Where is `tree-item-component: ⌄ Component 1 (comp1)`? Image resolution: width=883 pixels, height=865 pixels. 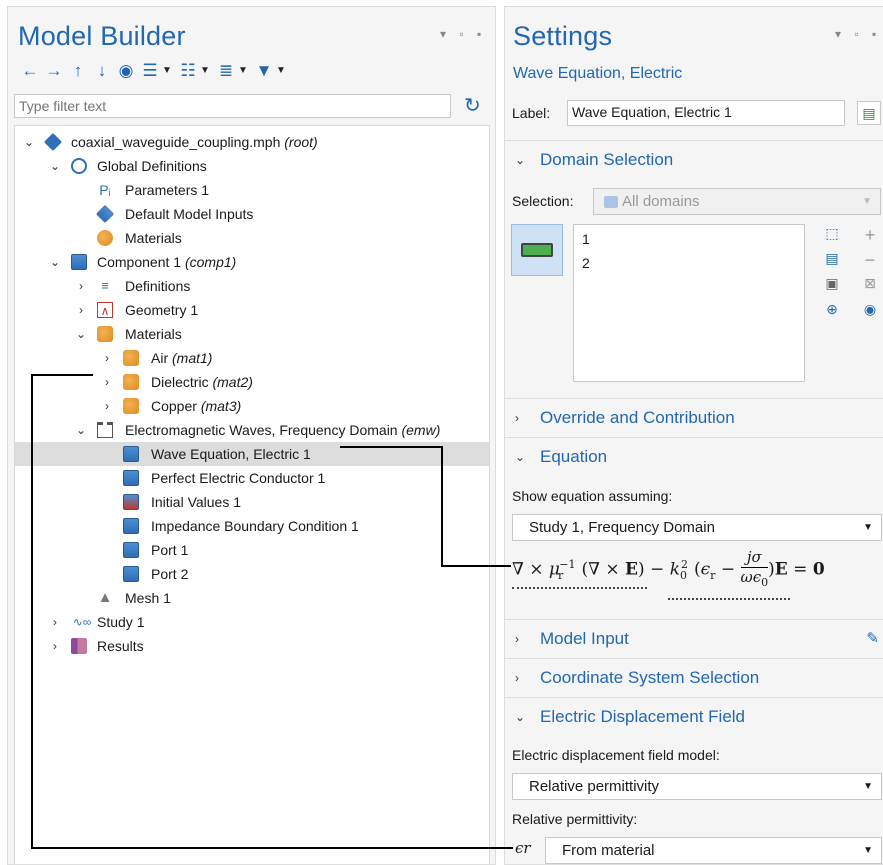 tree-item-component: ⌄ Component 1 (comp1) is located at coordinates (252, 262).